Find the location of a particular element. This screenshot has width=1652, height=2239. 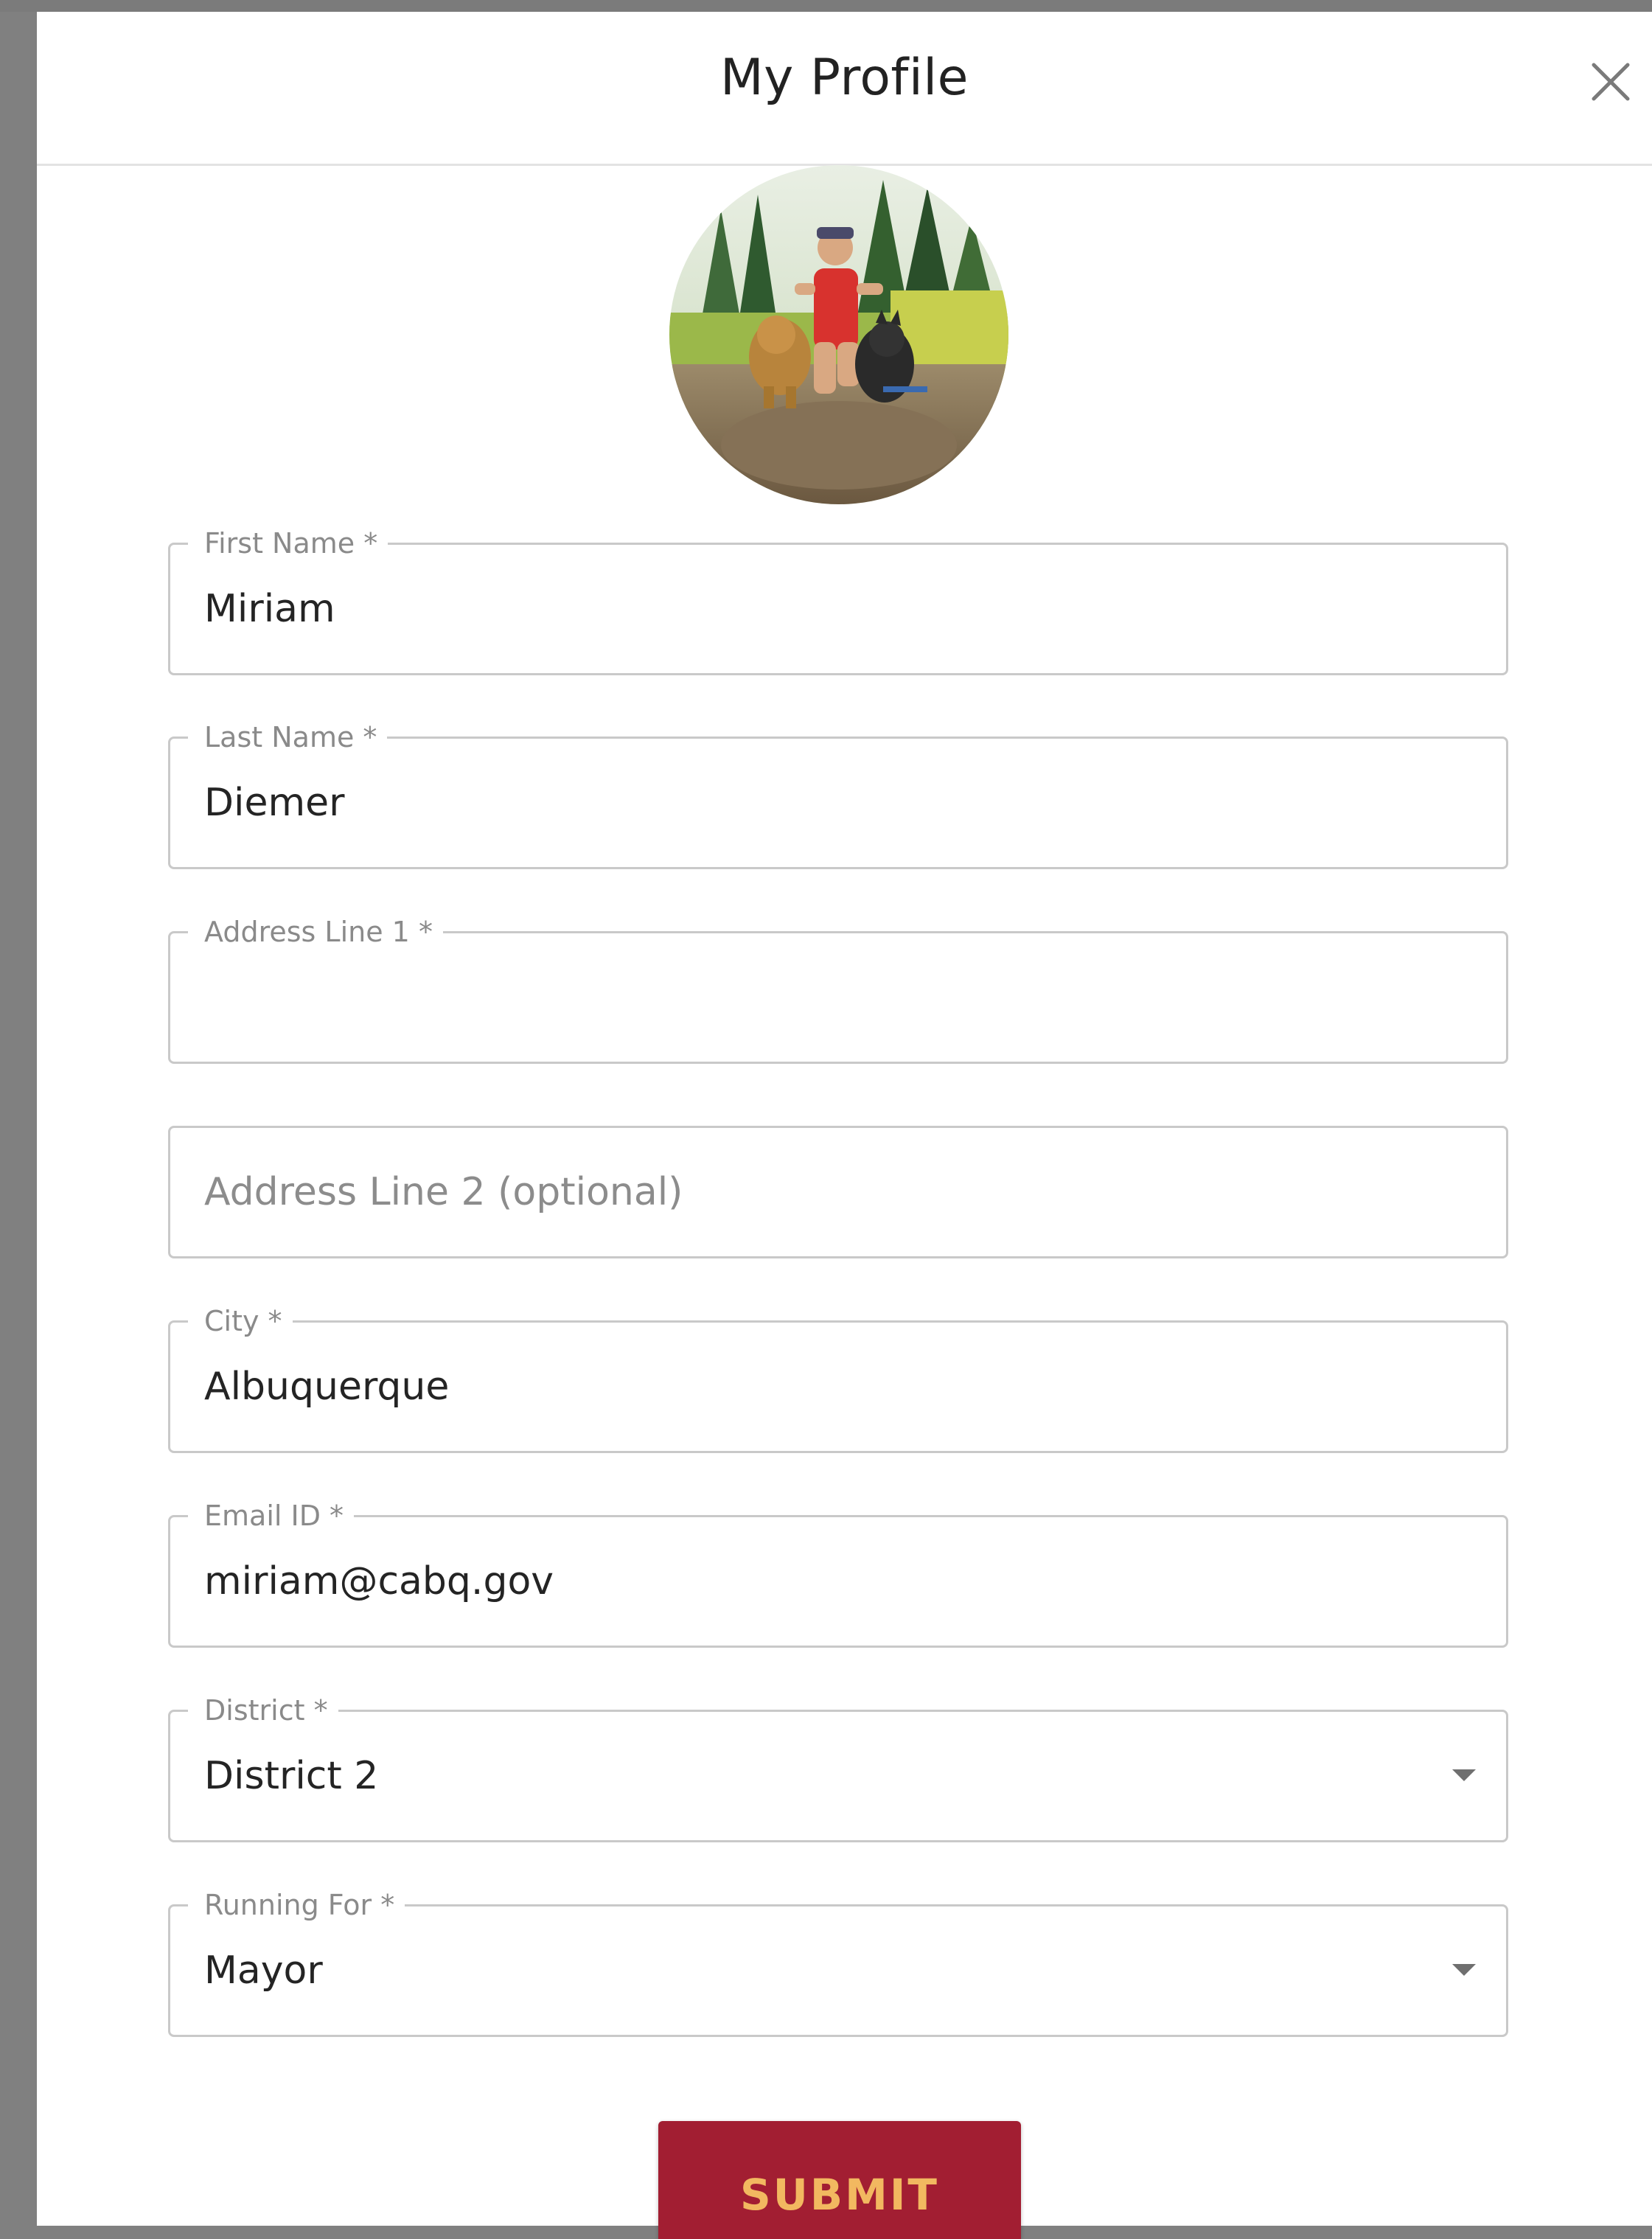

modal-backdrop is located at coordinates (826, 6).